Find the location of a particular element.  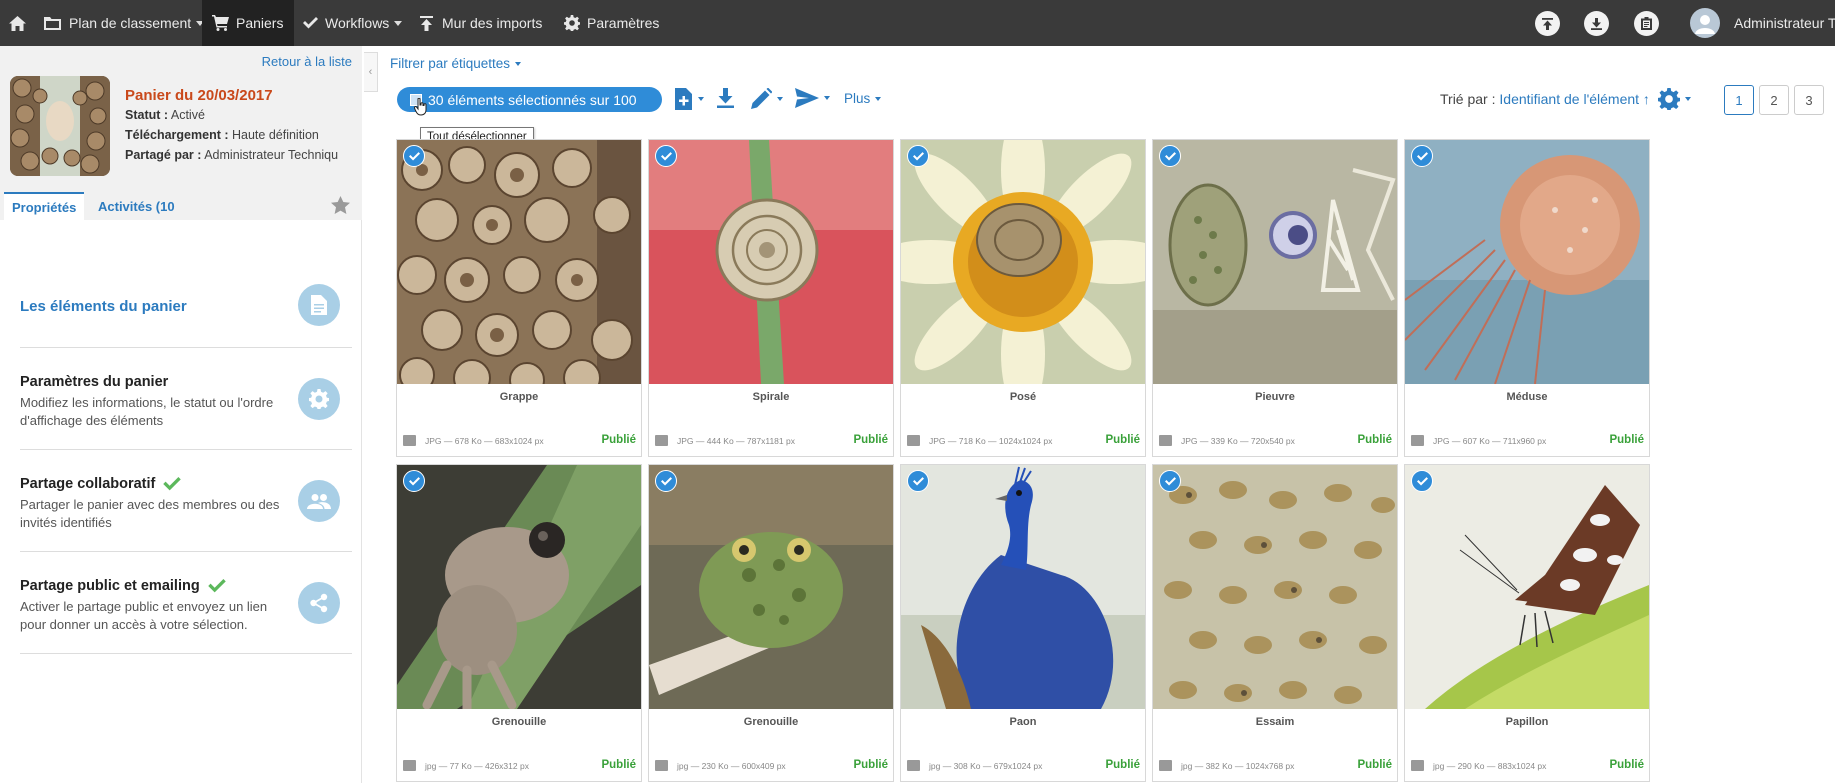

upload-button is located at coordinates (1547, 23).